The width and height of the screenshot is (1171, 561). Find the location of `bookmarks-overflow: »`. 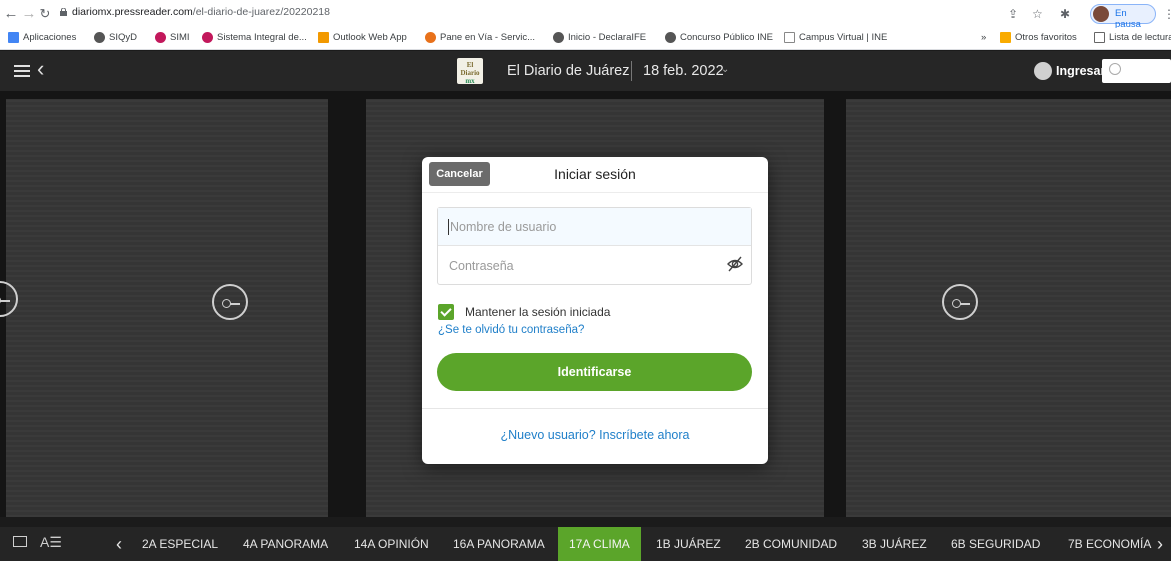

bookmarks-overflow: » is located at coordinates (983, 37).